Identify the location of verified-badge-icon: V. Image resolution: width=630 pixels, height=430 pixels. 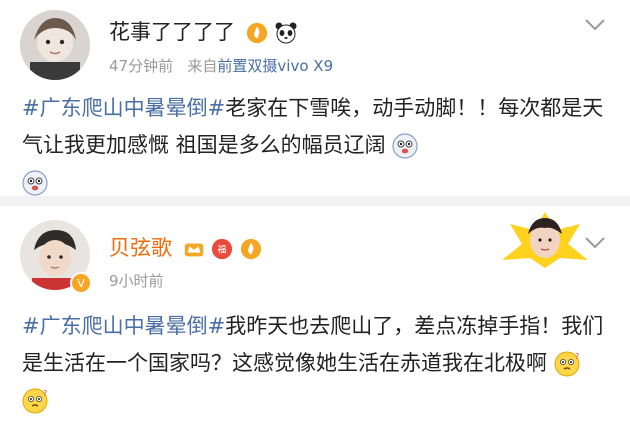
(81, 283).